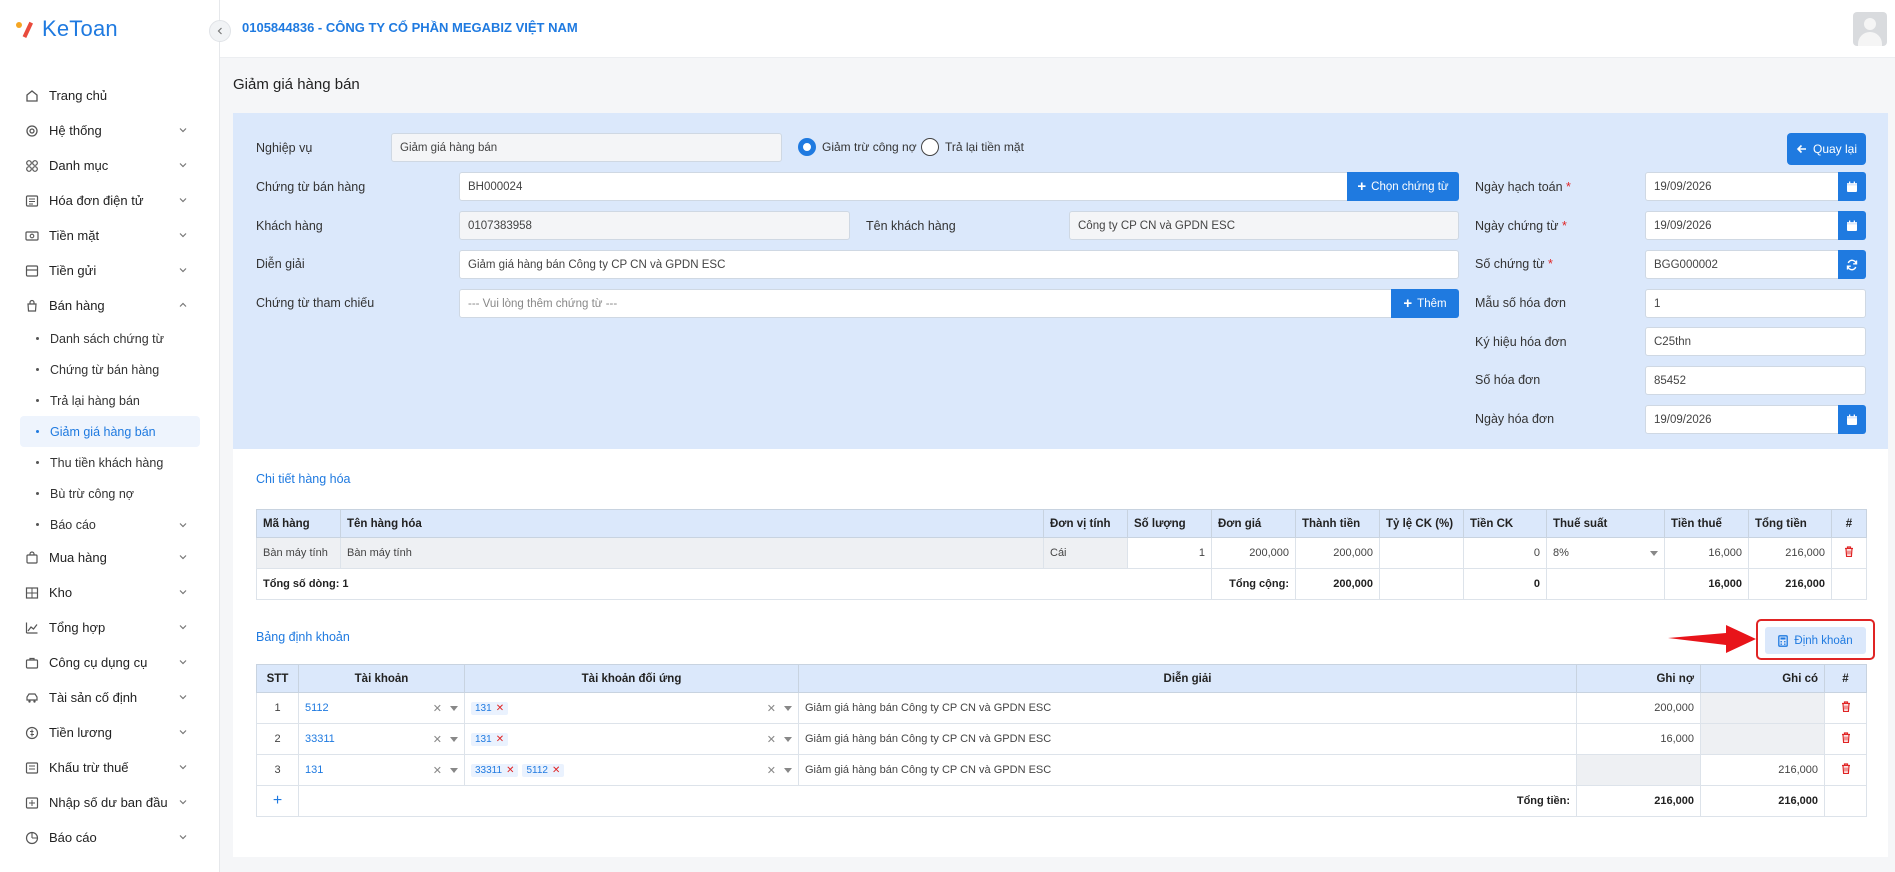 The height and width of the screenshot is (872, 1895). I want to click on sidebar-item-salary: Tiền lương, so click(110, 732).